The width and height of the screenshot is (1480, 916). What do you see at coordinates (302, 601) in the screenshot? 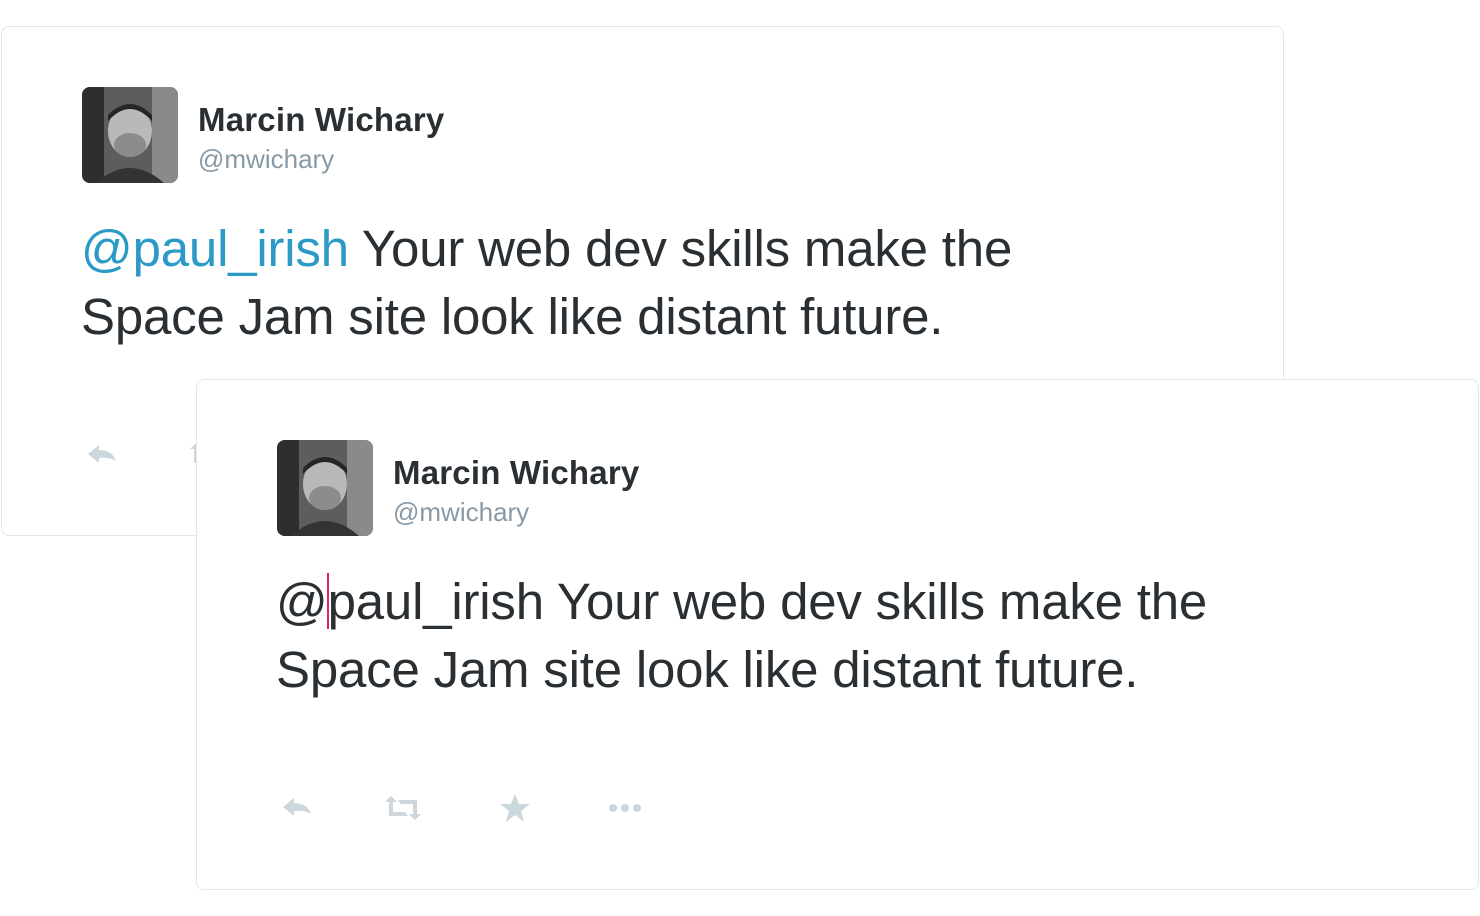
I see `tweet-text-prefix: @` at bounding box center [302, 601].